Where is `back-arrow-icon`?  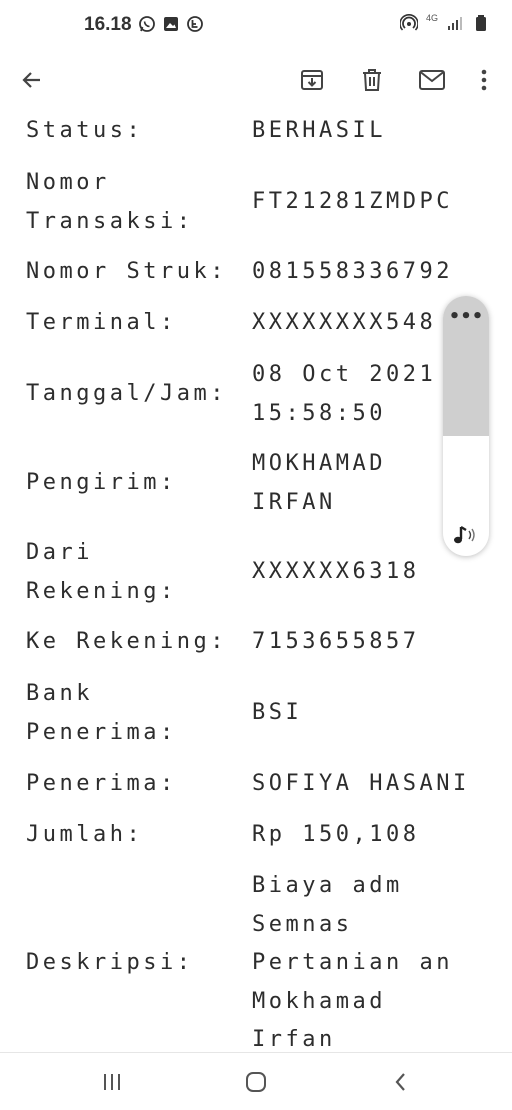
back-arrow-icon is located at coordinates (31, 80).